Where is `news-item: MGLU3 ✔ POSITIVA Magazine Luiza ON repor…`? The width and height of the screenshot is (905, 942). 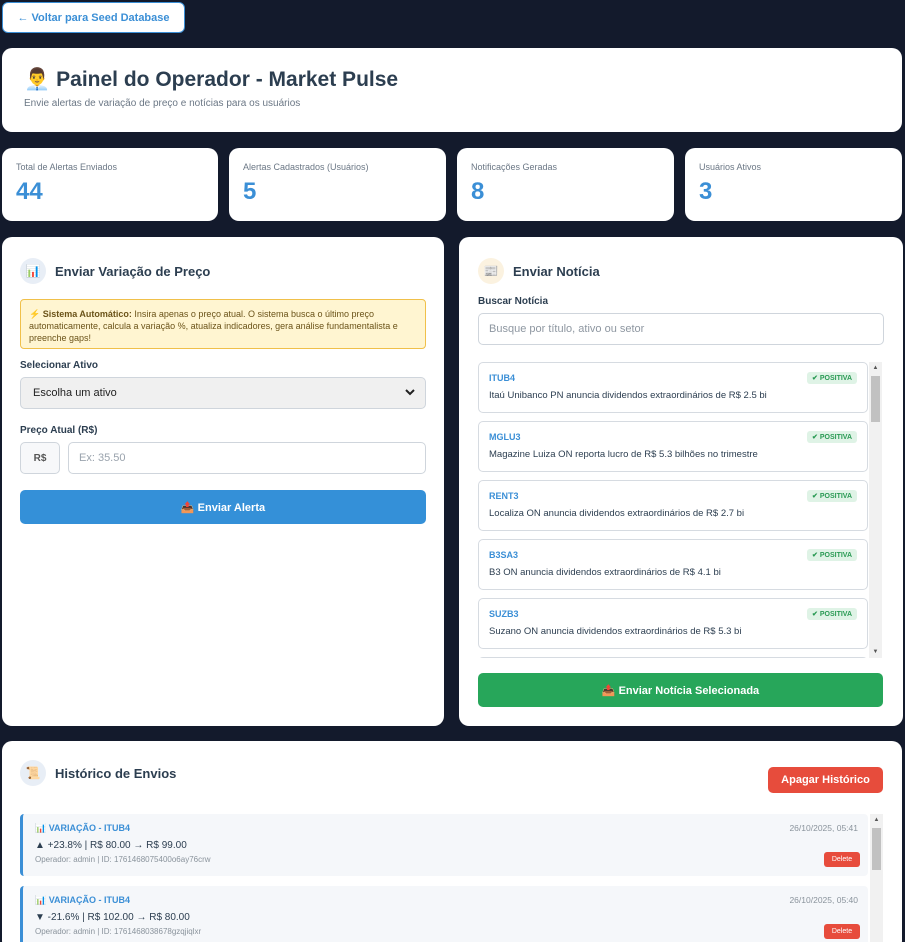 news-item: MGLU3 ✔ POSITIVA Magazine Luiza ON repor… is located at coordinates (673, 446).